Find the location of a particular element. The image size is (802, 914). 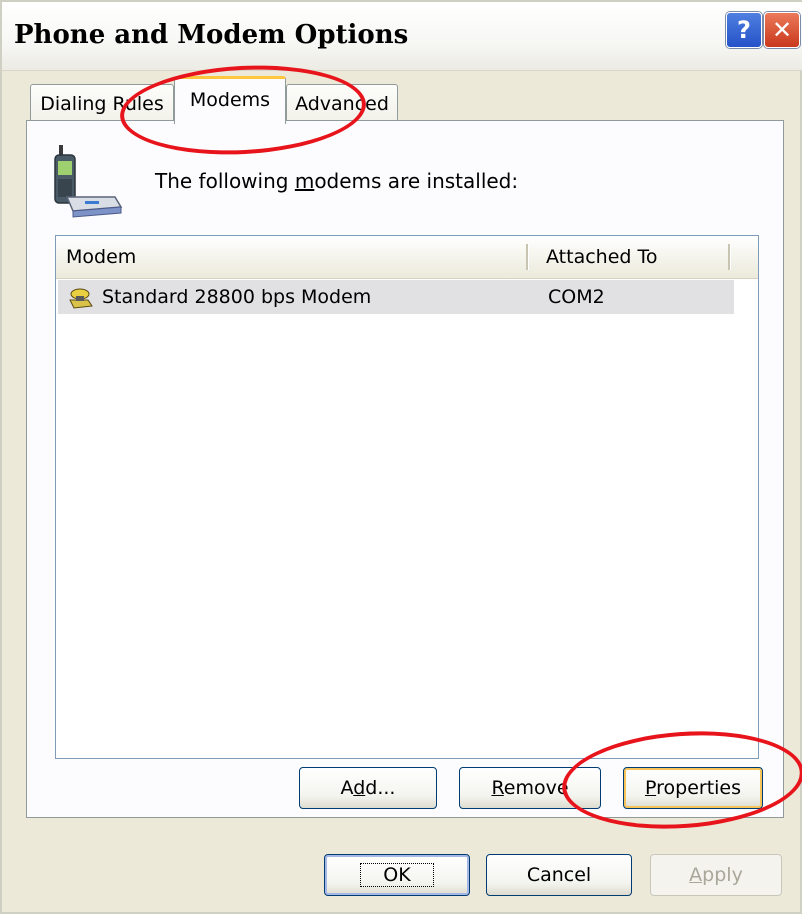

apply-button: Apply is located at coordinates (716, 875).